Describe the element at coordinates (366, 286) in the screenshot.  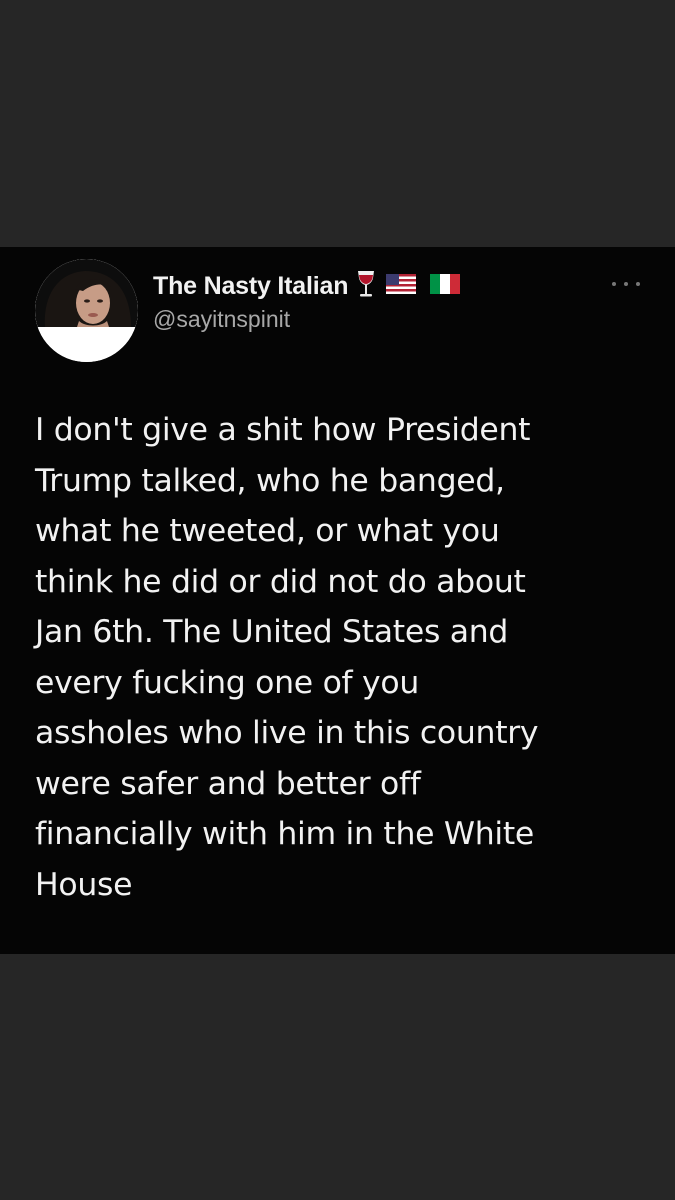
I see `wine-glass-icon` at that location.